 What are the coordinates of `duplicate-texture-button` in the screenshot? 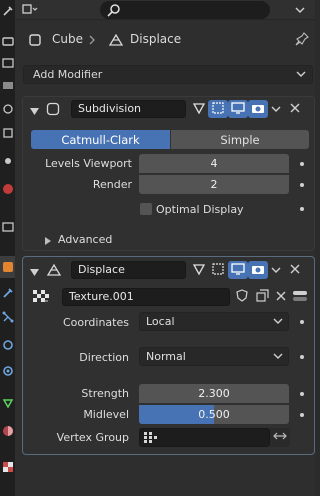 It's located at (262, 297).